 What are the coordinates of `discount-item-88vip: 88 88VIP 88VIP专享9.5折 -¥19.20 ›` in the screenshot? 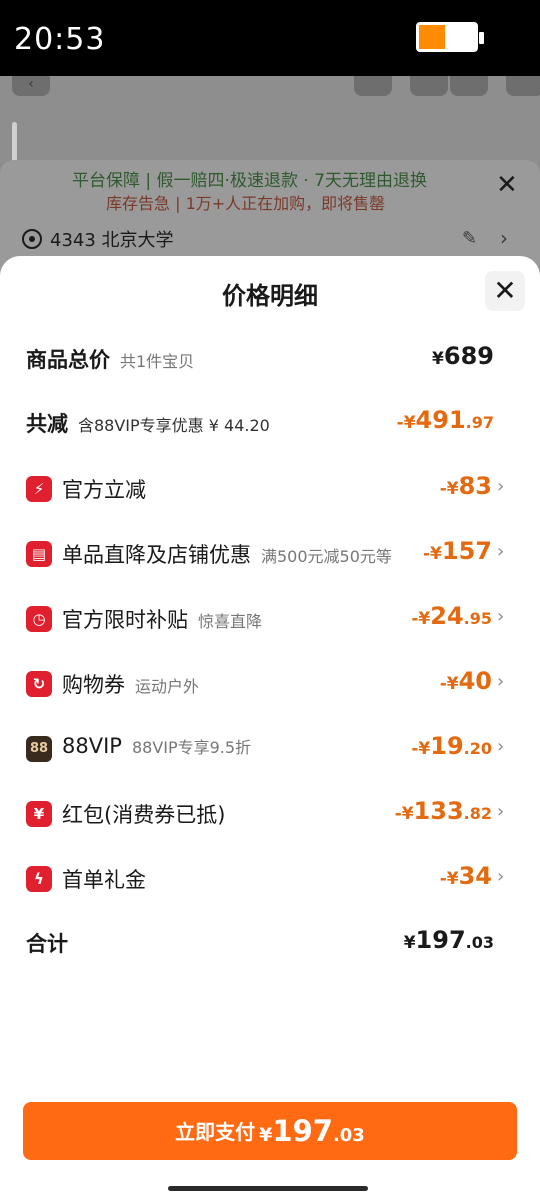 It's located at (270, 748).